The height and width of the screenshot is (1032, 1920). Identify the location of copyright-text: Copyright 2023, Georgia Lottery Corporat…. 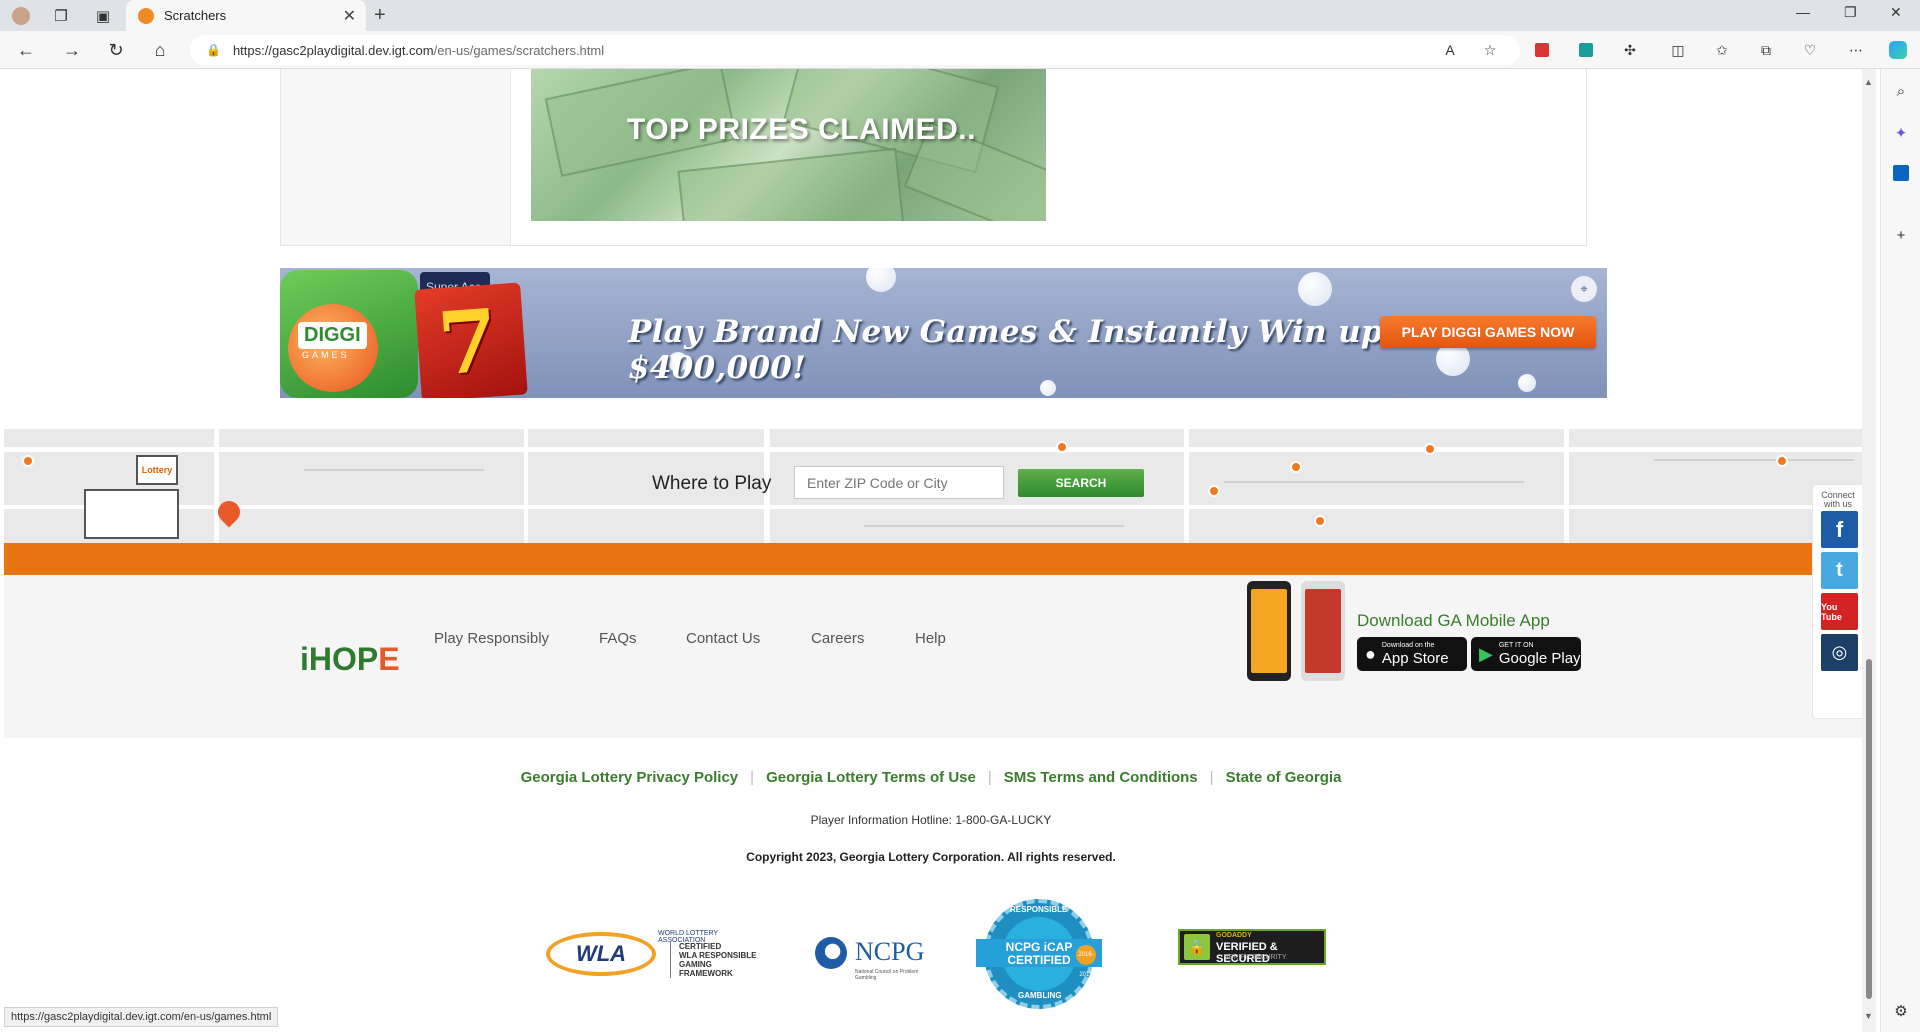
(931, 857).